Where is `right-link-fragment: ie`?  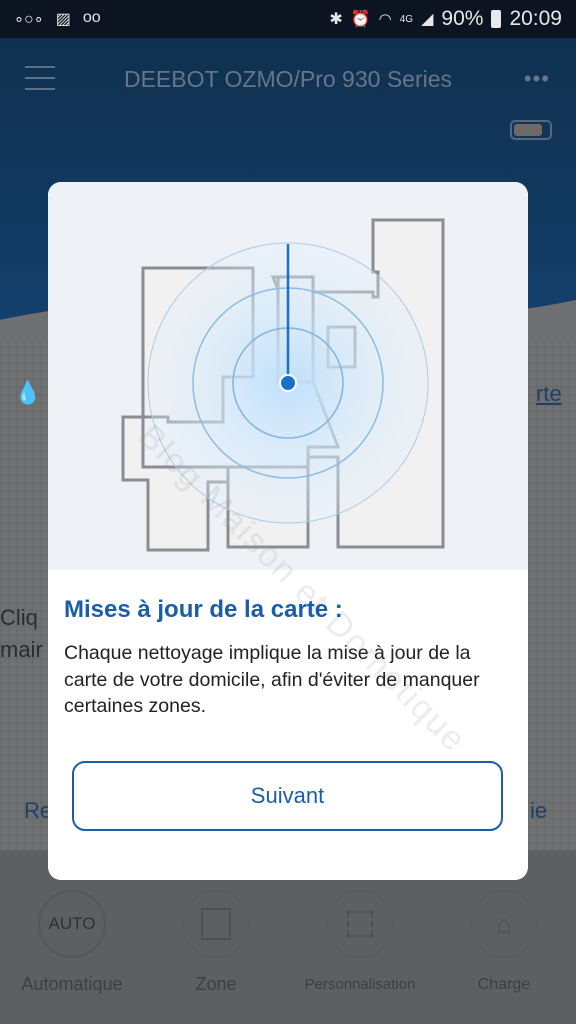
right-link-fragment: ie is located at coordinates (538, 811).